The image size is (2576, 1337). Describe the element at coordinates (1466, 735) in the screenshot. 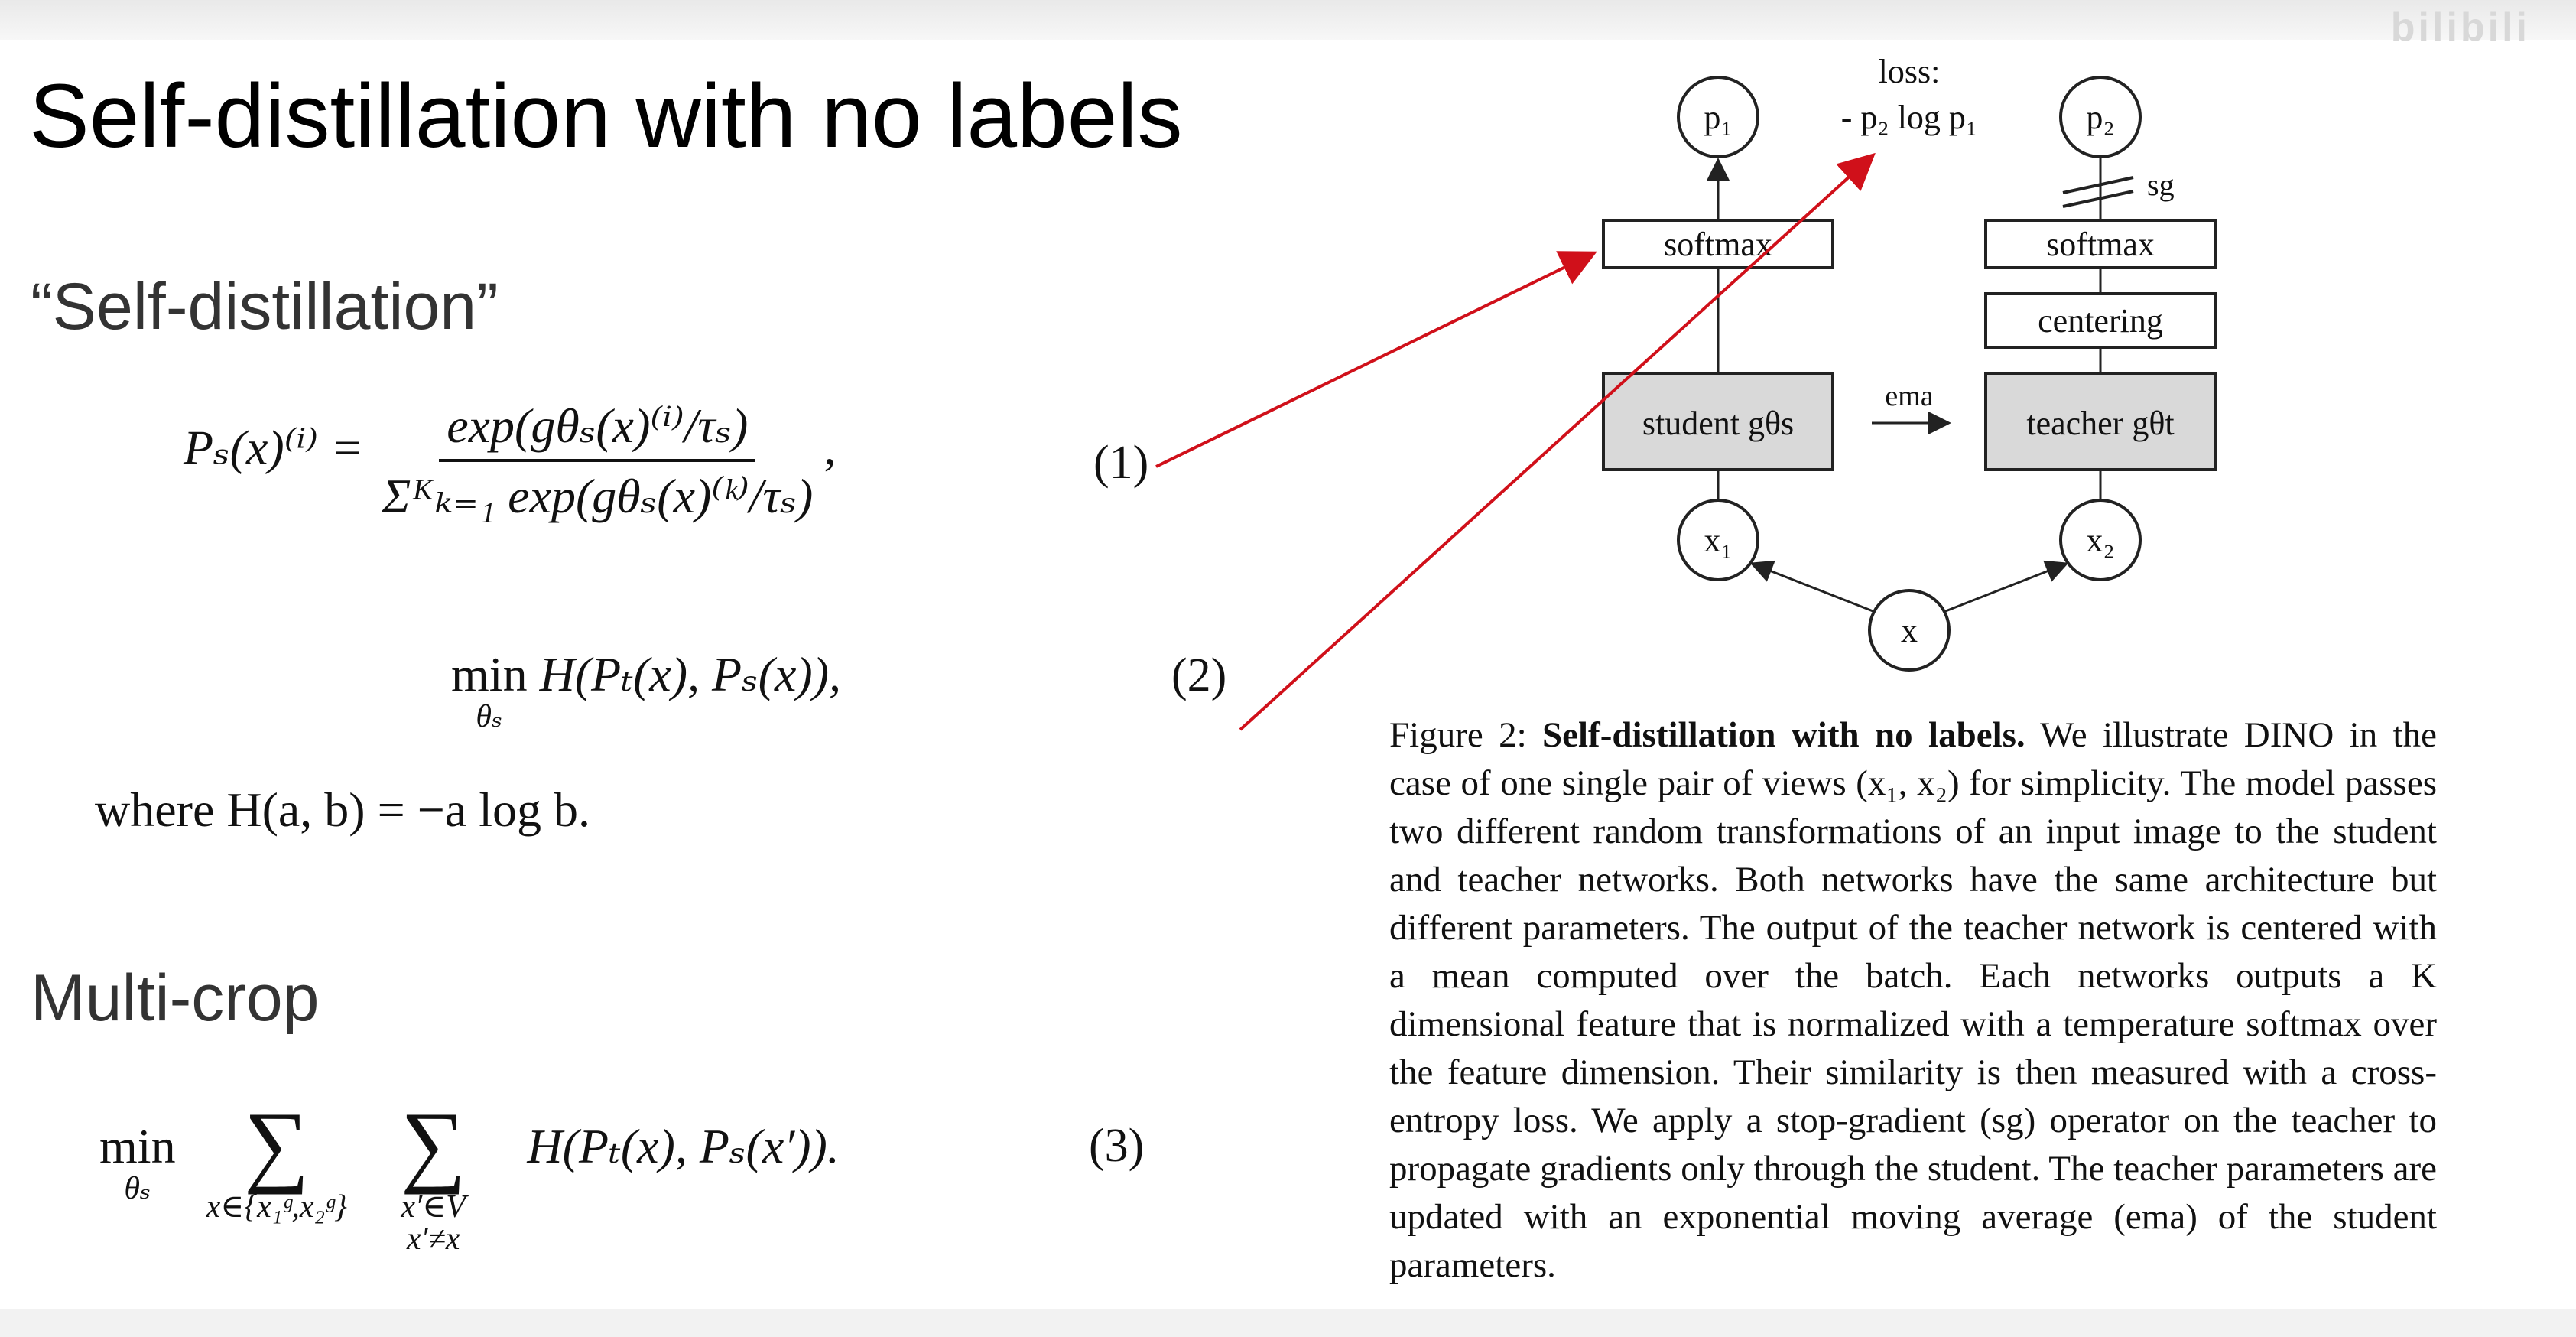

I see `caption-lead: Figure 2:` at that location.